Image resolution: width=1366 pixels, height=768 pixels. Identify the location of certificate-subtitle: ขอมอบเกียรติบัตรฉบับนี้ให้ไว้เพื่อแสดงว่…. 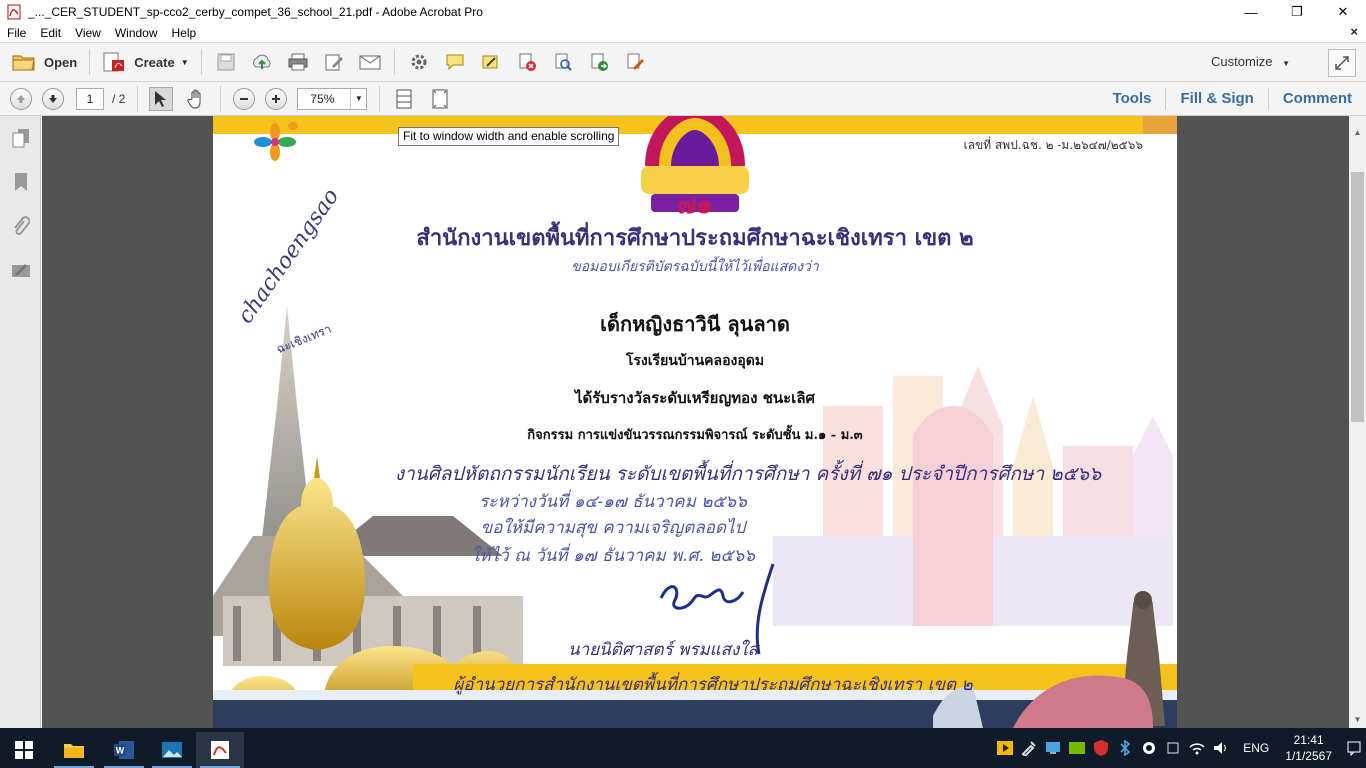
(695, 267).